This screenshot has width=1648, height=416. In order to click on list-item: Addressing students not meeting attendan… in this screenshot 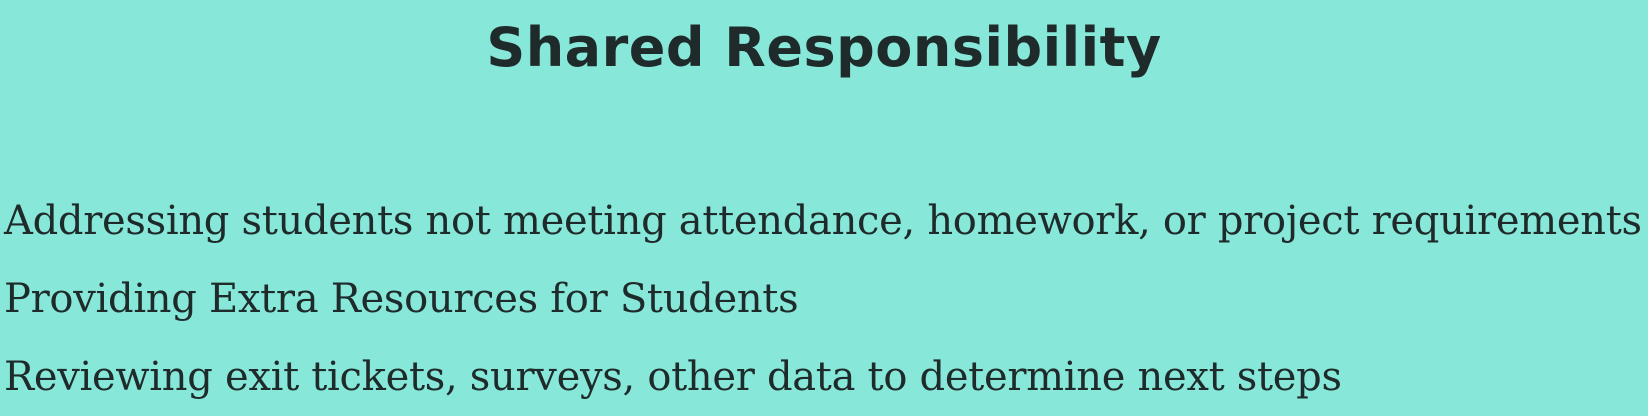, I will do `click(823, 221)`.